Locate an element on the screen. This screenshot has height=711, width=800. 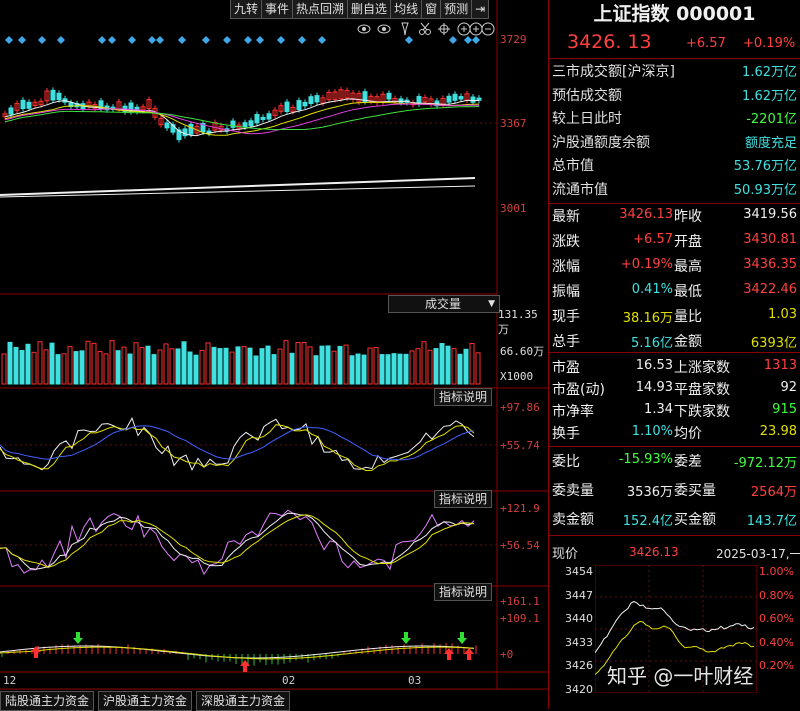
watermark: 知乎 @一叶财经 is located at coordinates (680, 676).